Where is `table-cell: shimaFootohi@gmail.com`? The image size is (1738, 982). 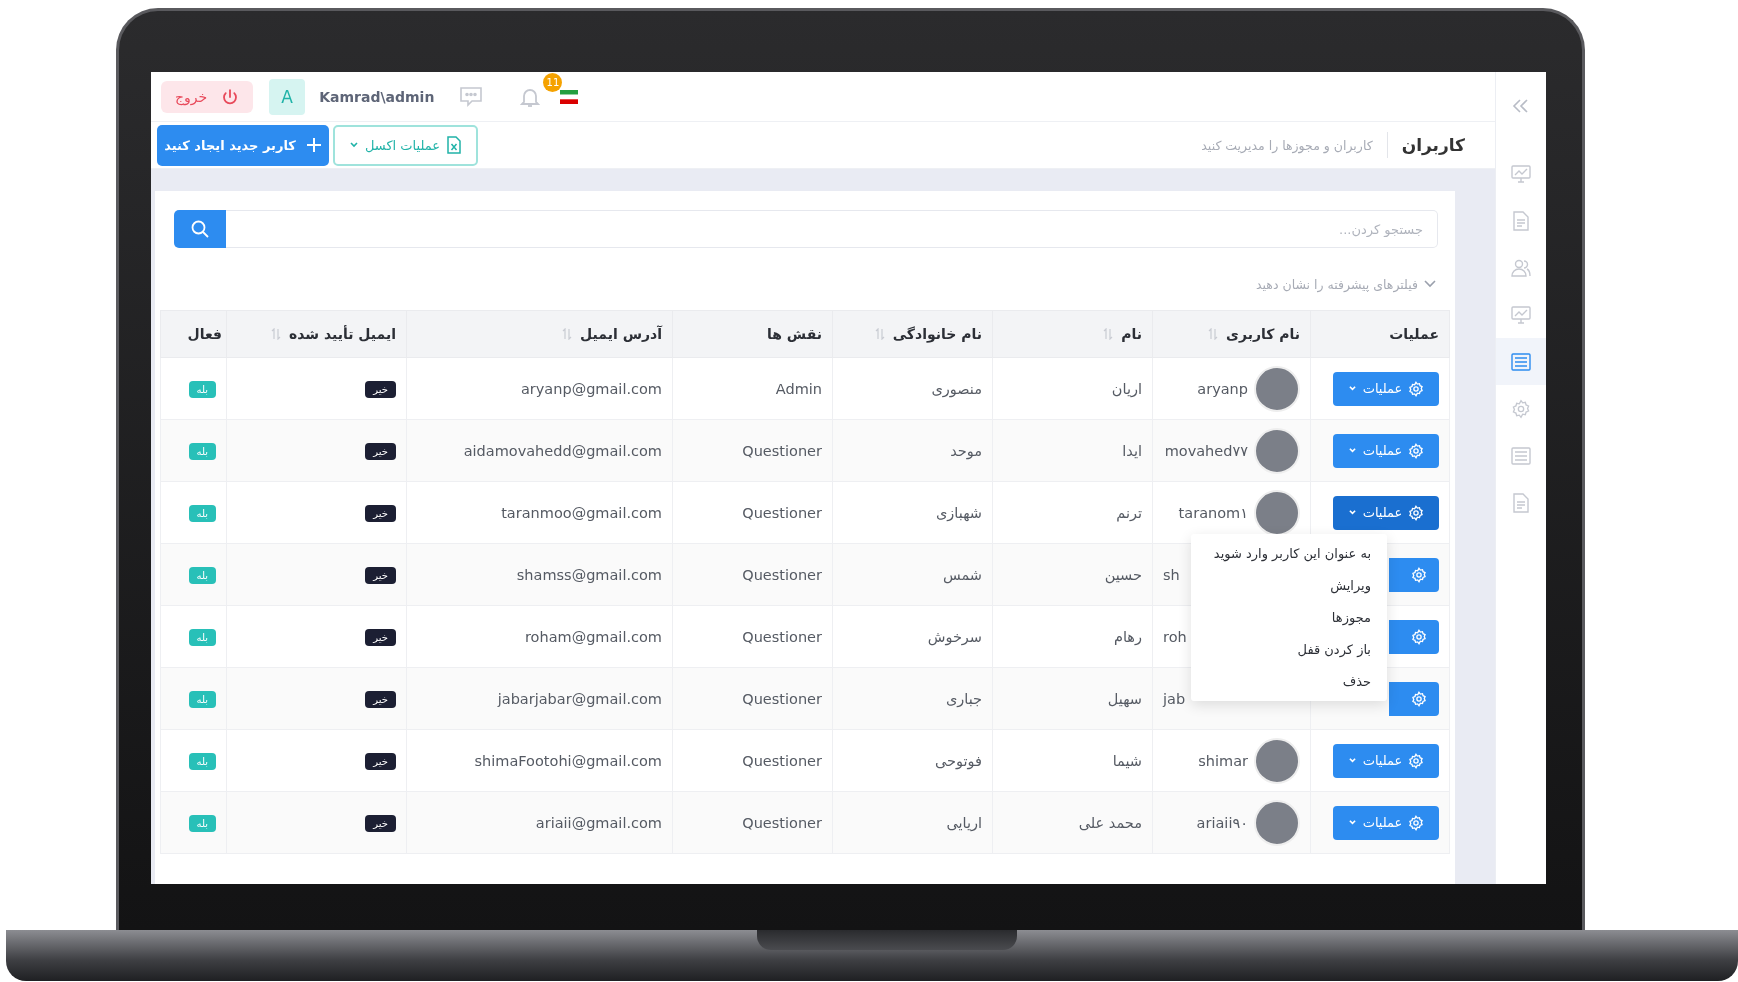 table-cell: shimaFootohi@gmail.com is located at coordinates (568, 760).